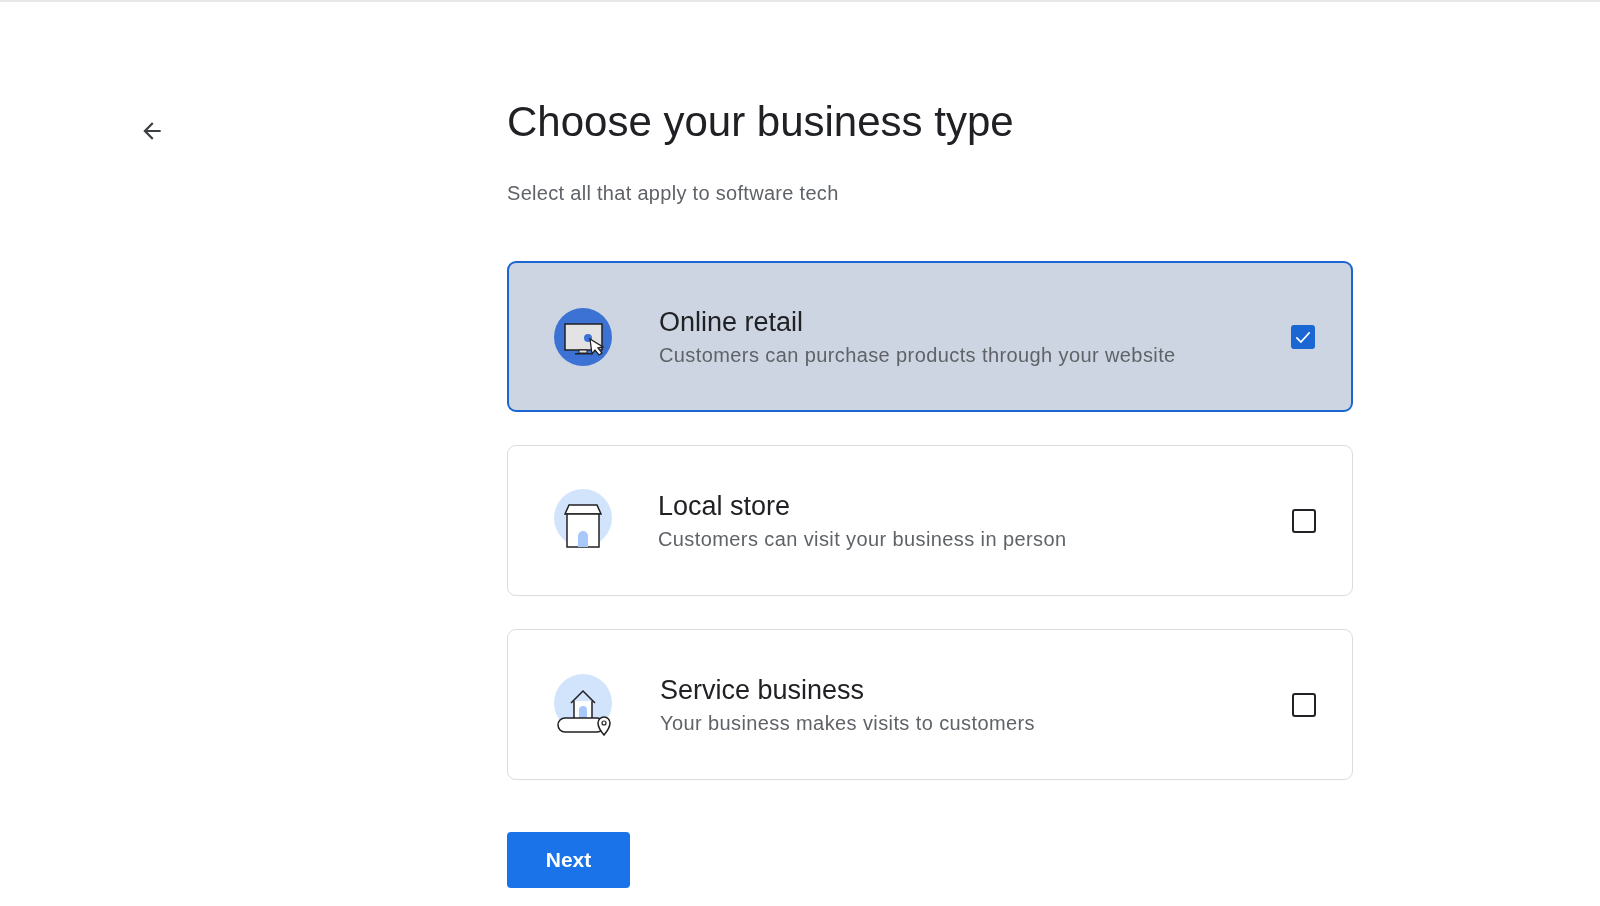 The height and width of the screenshot is (906, 1600). What do you see at coordinates (930, 520) in the screenshot?
I see `business-type-card: Local store Customers can visit your business in person` at bounding box center [930, 520].